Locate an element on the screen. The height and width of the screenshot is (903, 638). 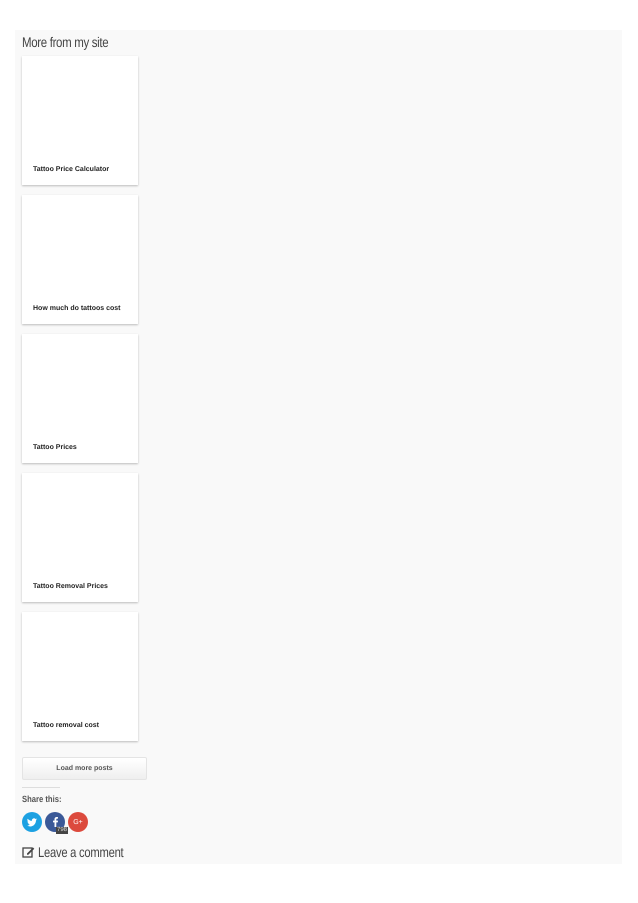
facebook-share-button is located at coordinates (55, 822).